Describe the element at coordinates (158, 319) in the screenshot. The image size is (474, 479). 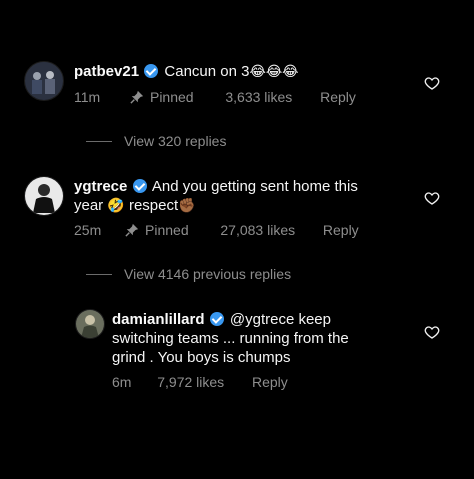
I see `username: damianlillard` at that location.